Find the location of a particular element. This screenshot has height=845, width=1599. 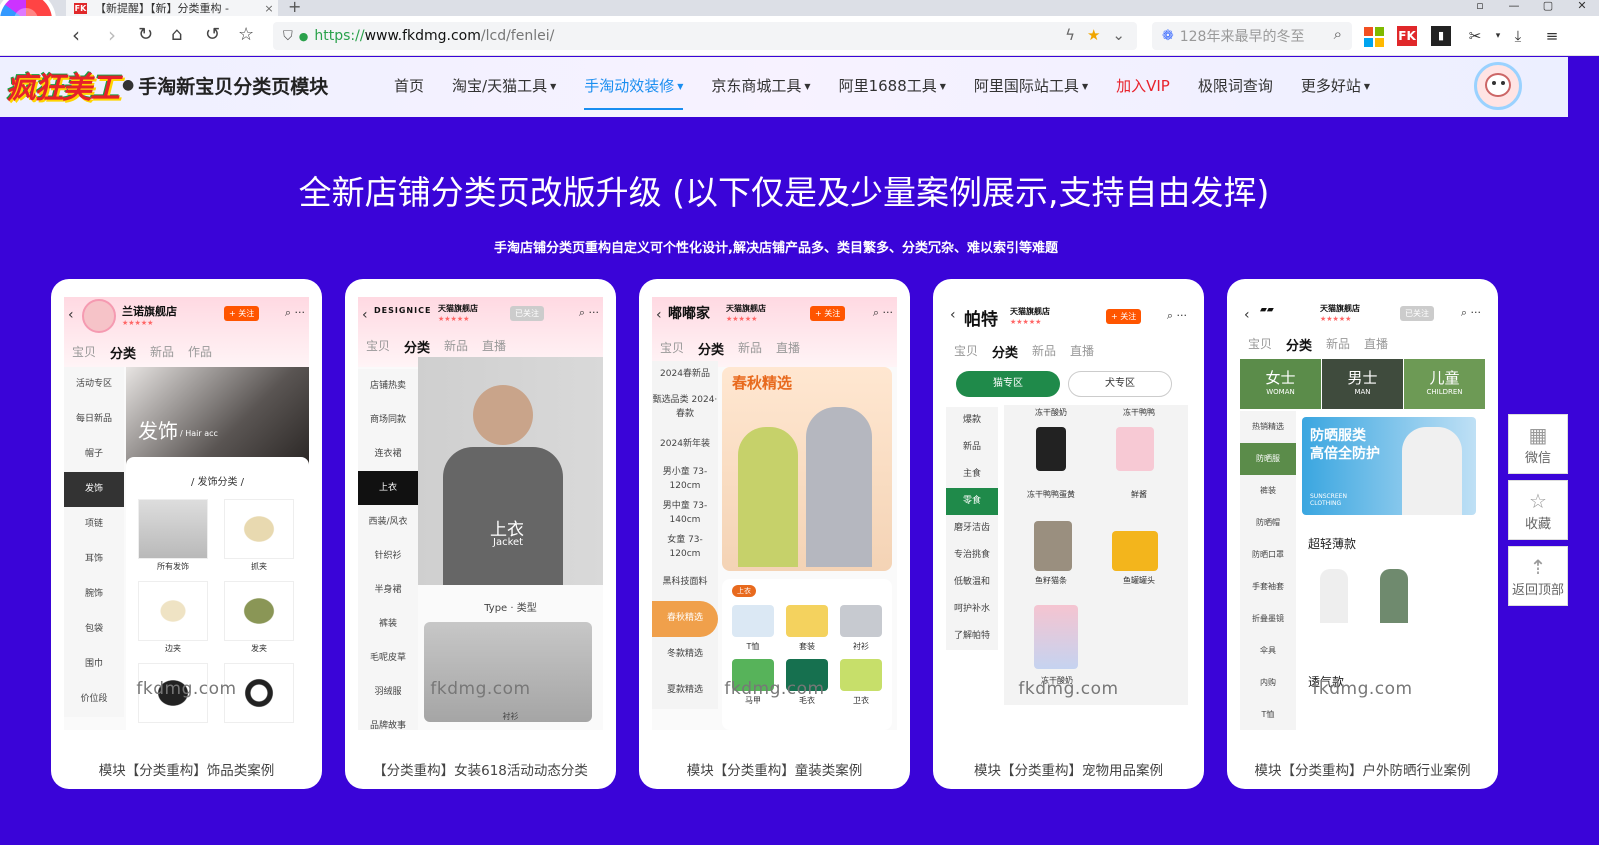

category-item: 黑科技面料 is located at coordinates (685, 582).